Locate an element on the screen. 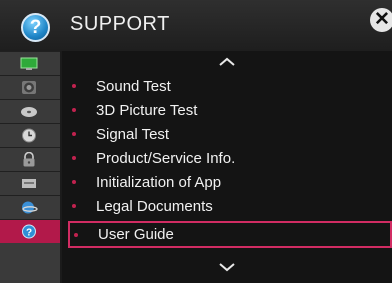 The width and height of the screenshot is (392, 283). sidebar-item-picture is located at coordinates (30, 63).